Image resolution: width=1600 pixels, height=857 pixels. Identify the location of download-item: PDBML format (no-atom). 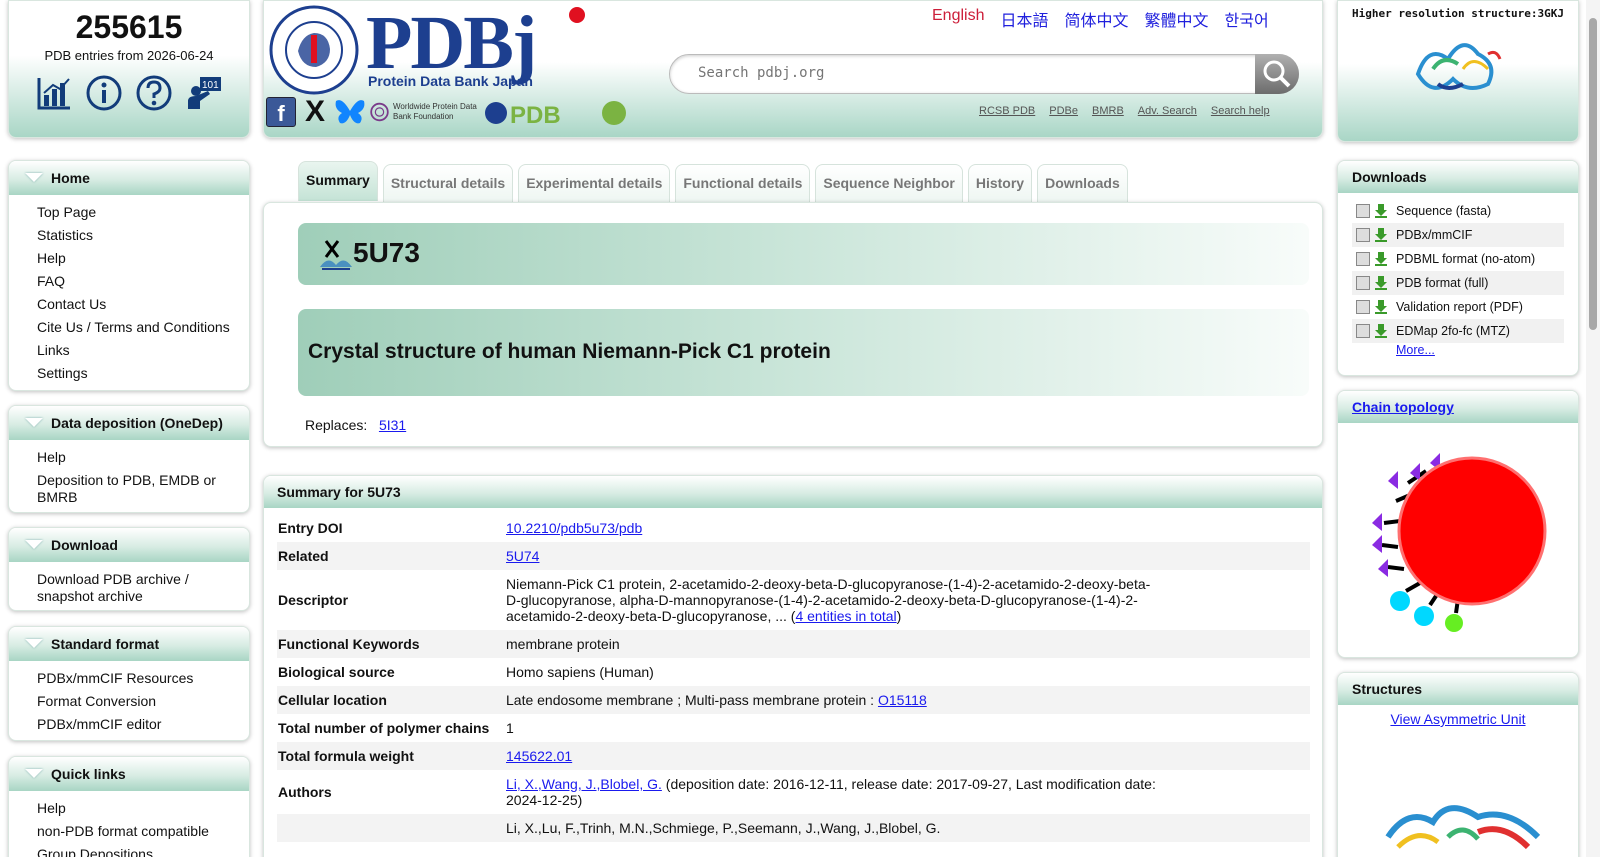
(1458, 259).